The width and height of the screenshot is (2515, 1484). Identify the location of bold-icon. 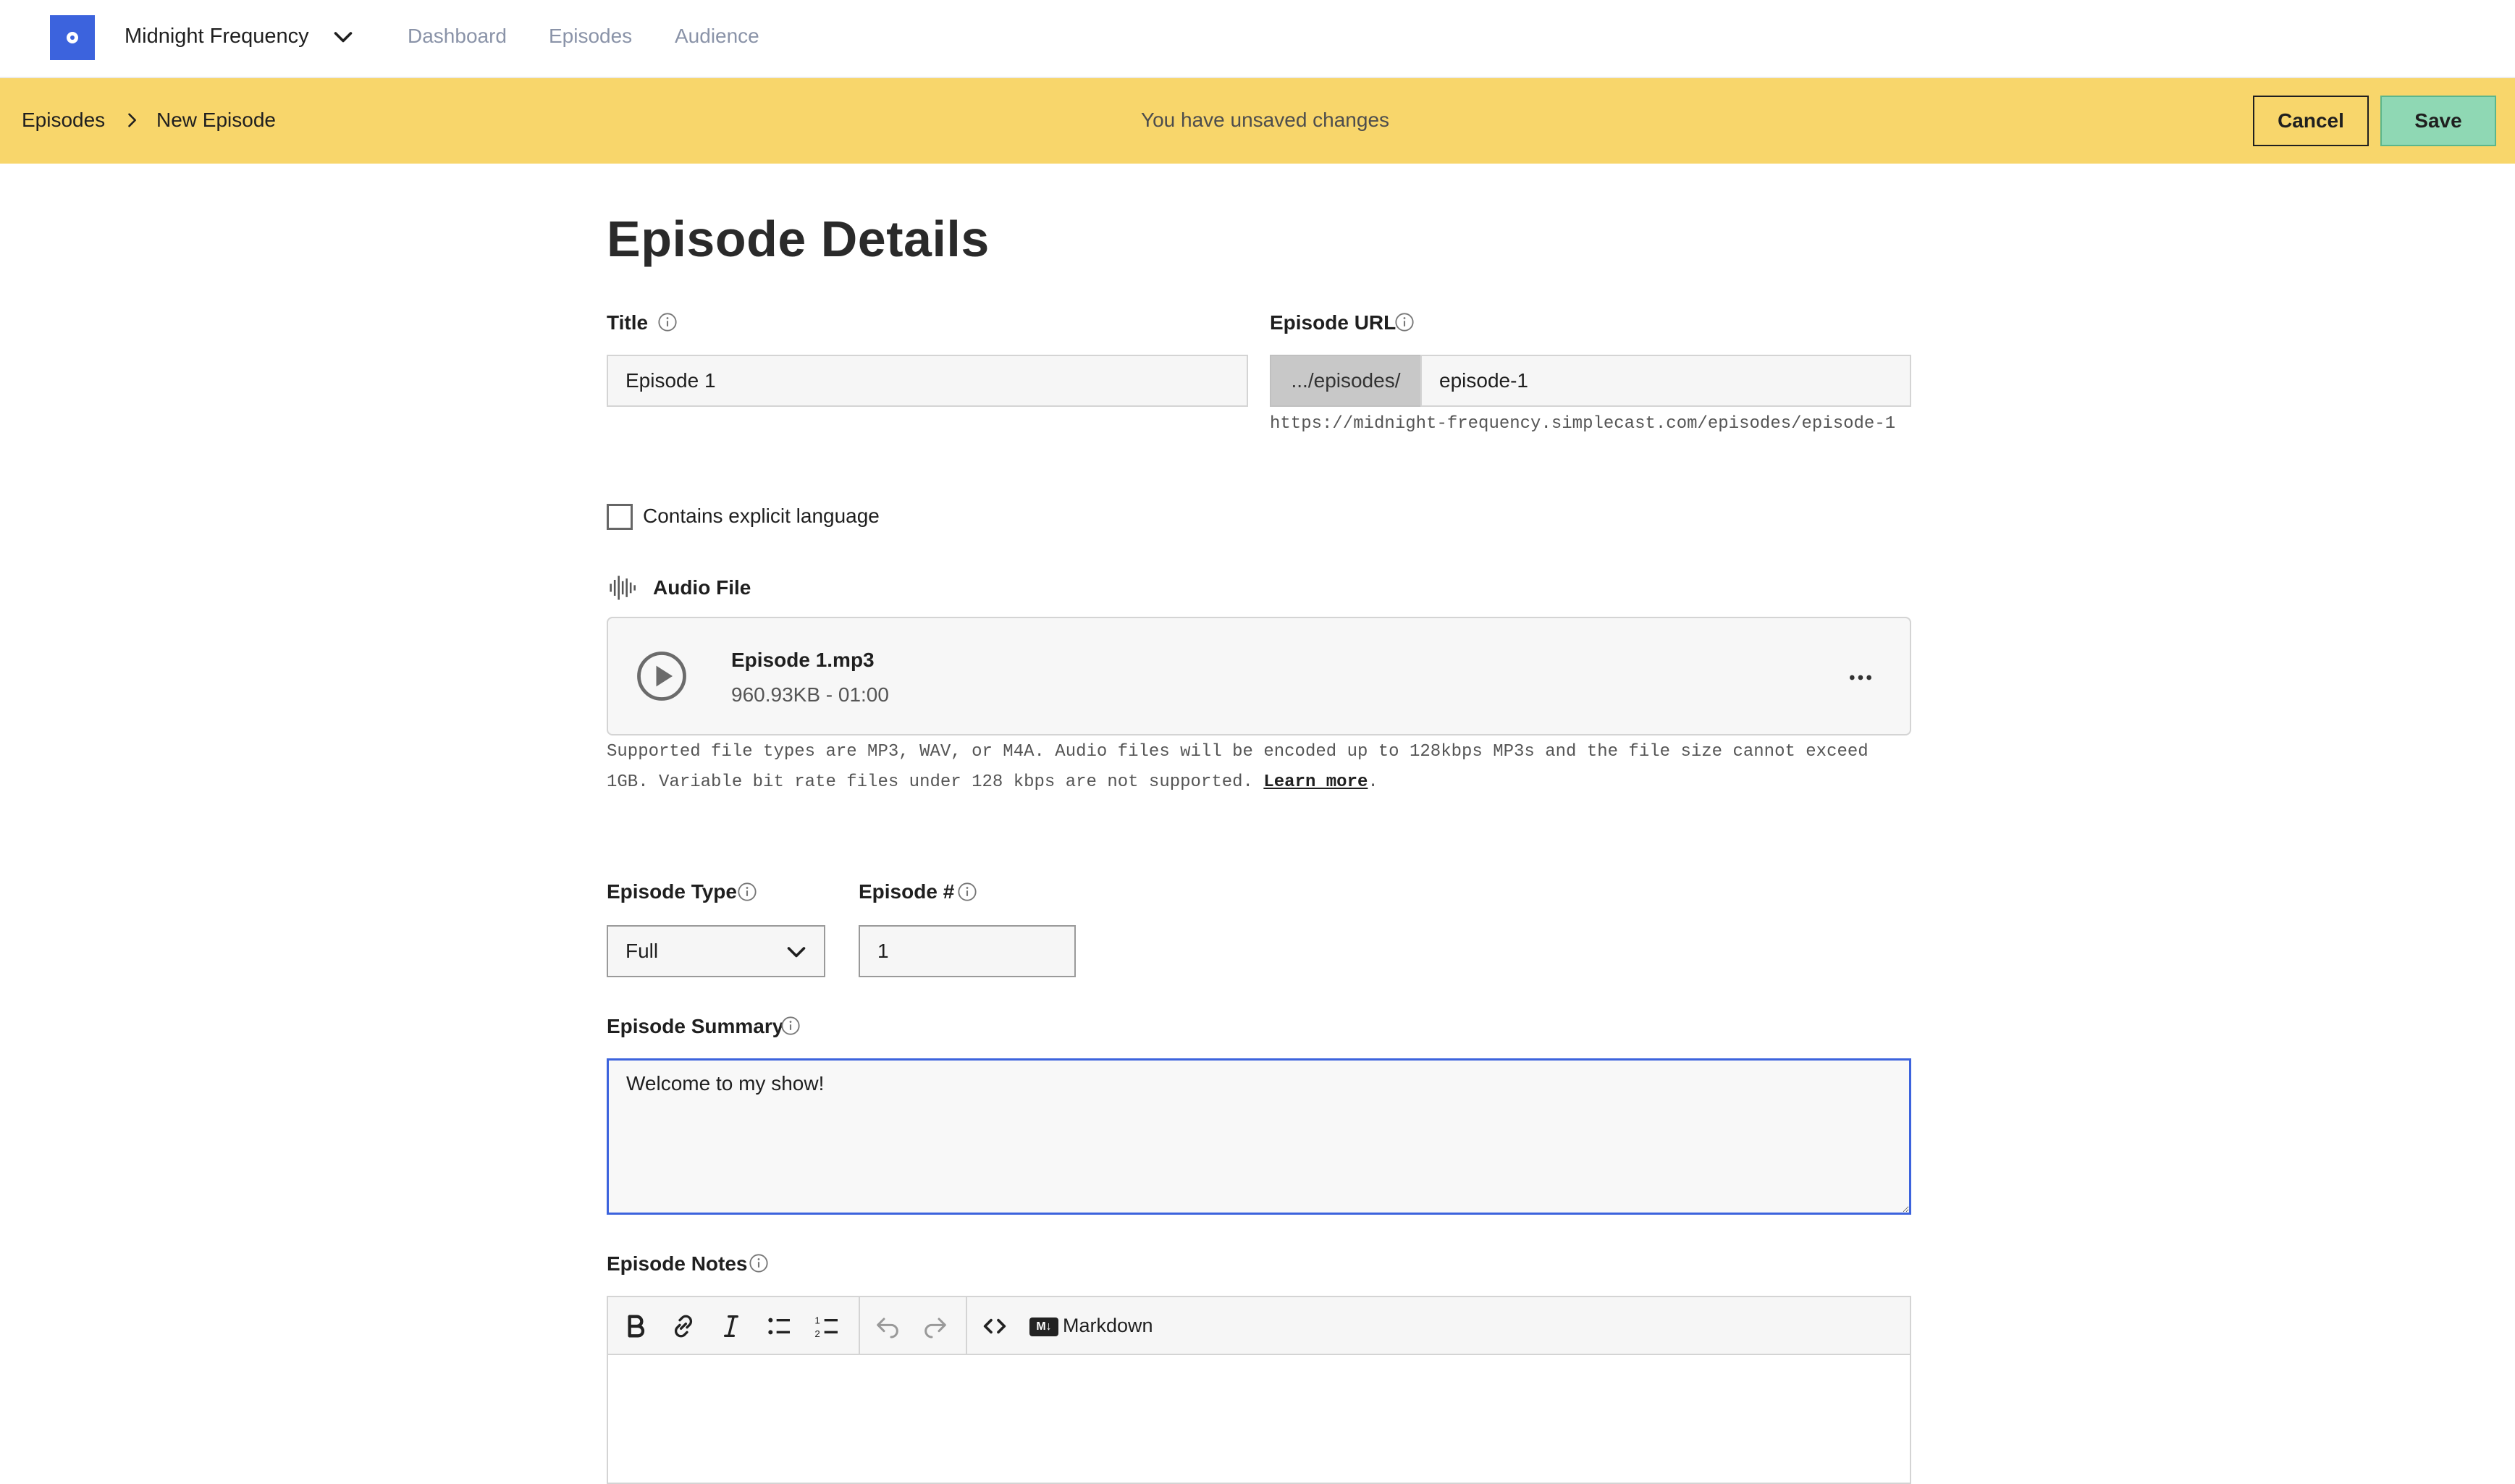
(635, 1326).